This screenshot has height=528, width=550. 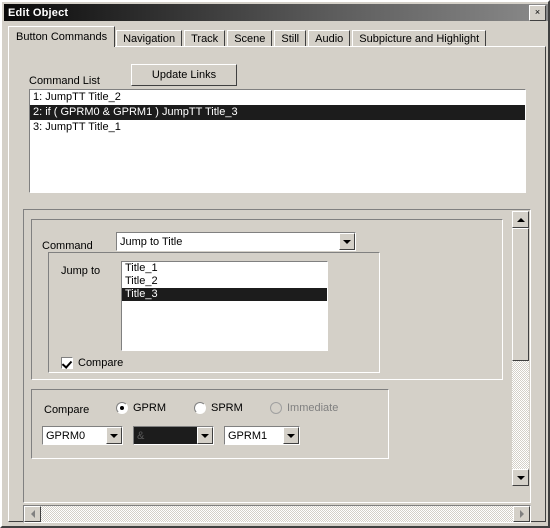 I want to click on tab-scene: Scene, so click(x=250, y=38).